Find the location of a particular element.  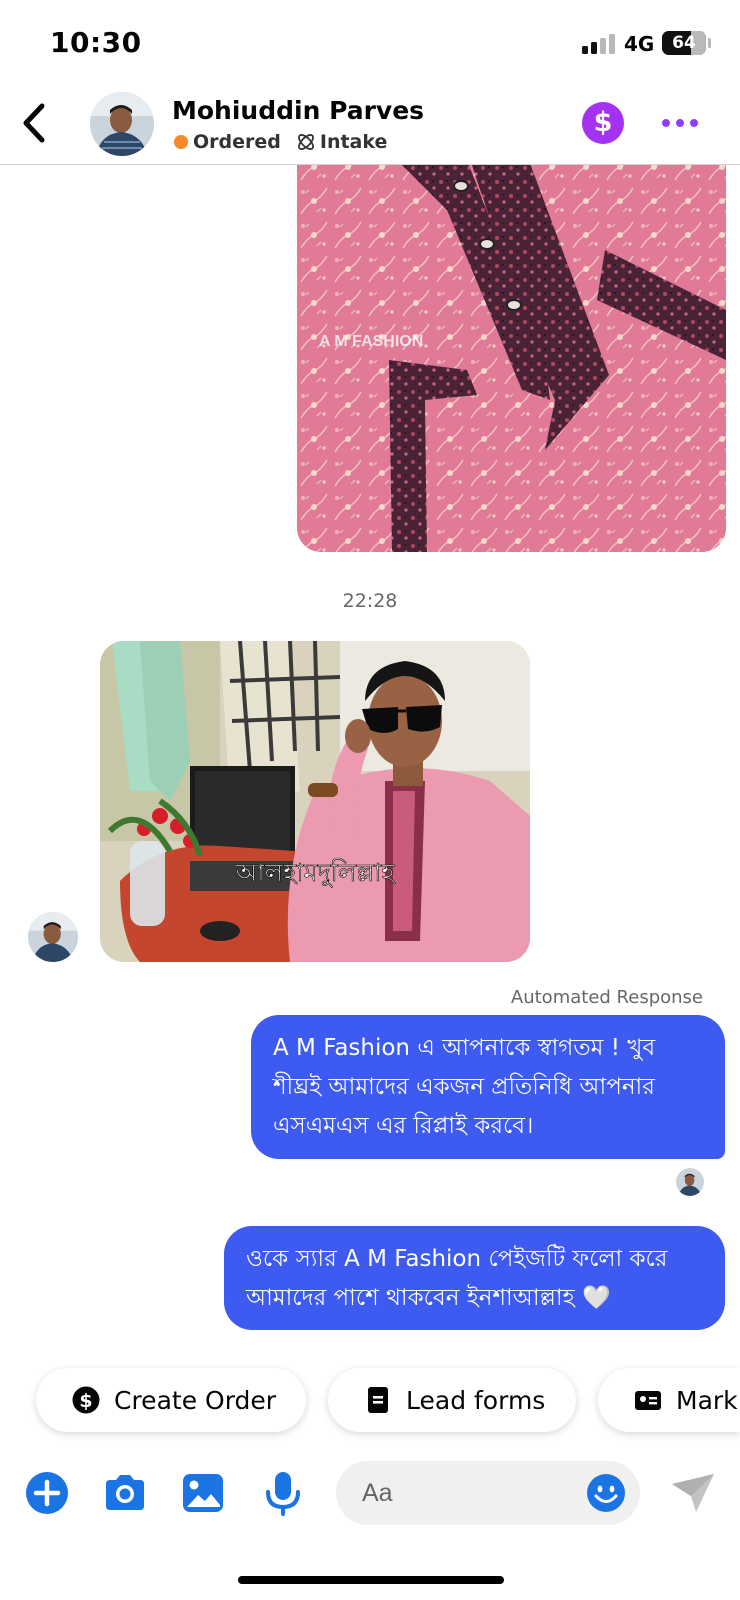

add-button is located at coordinates (47, 1493).